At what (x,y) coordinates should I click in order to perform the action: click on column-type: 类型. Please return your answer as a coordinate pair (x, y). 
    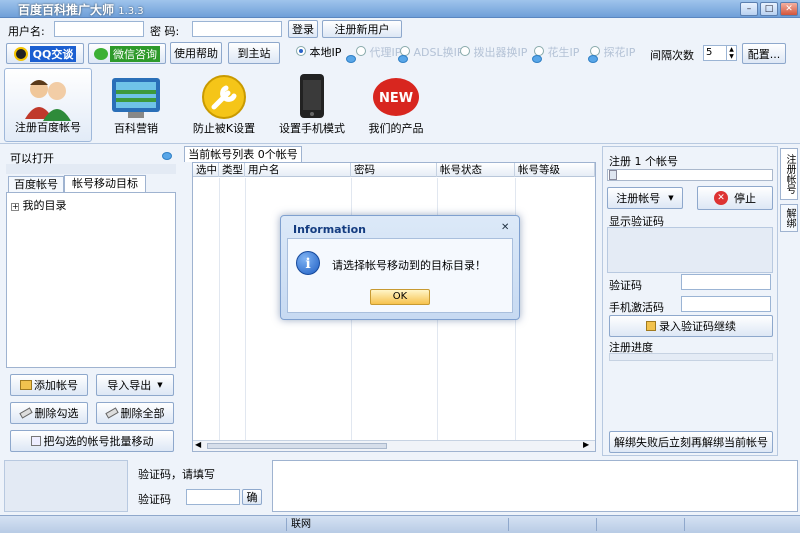
    Looking at the image, I should click on (232, 170).